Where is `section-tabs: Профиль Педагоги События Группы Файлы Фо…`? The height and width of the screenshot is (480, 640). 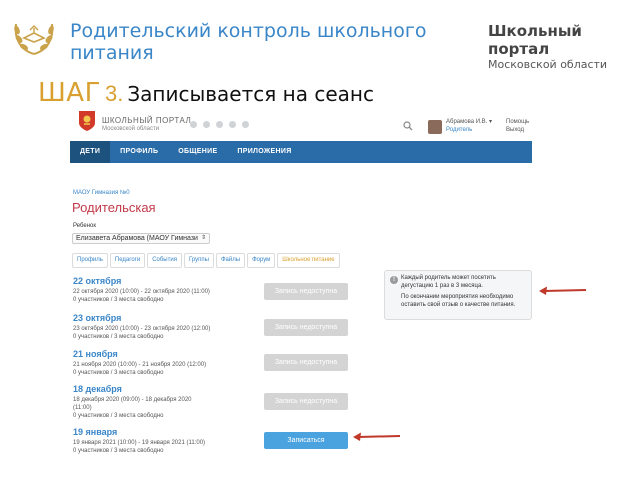 section-tabs: Профиль Педагоги События Группы Файлы Фо… is located at coordinates (206, 260).